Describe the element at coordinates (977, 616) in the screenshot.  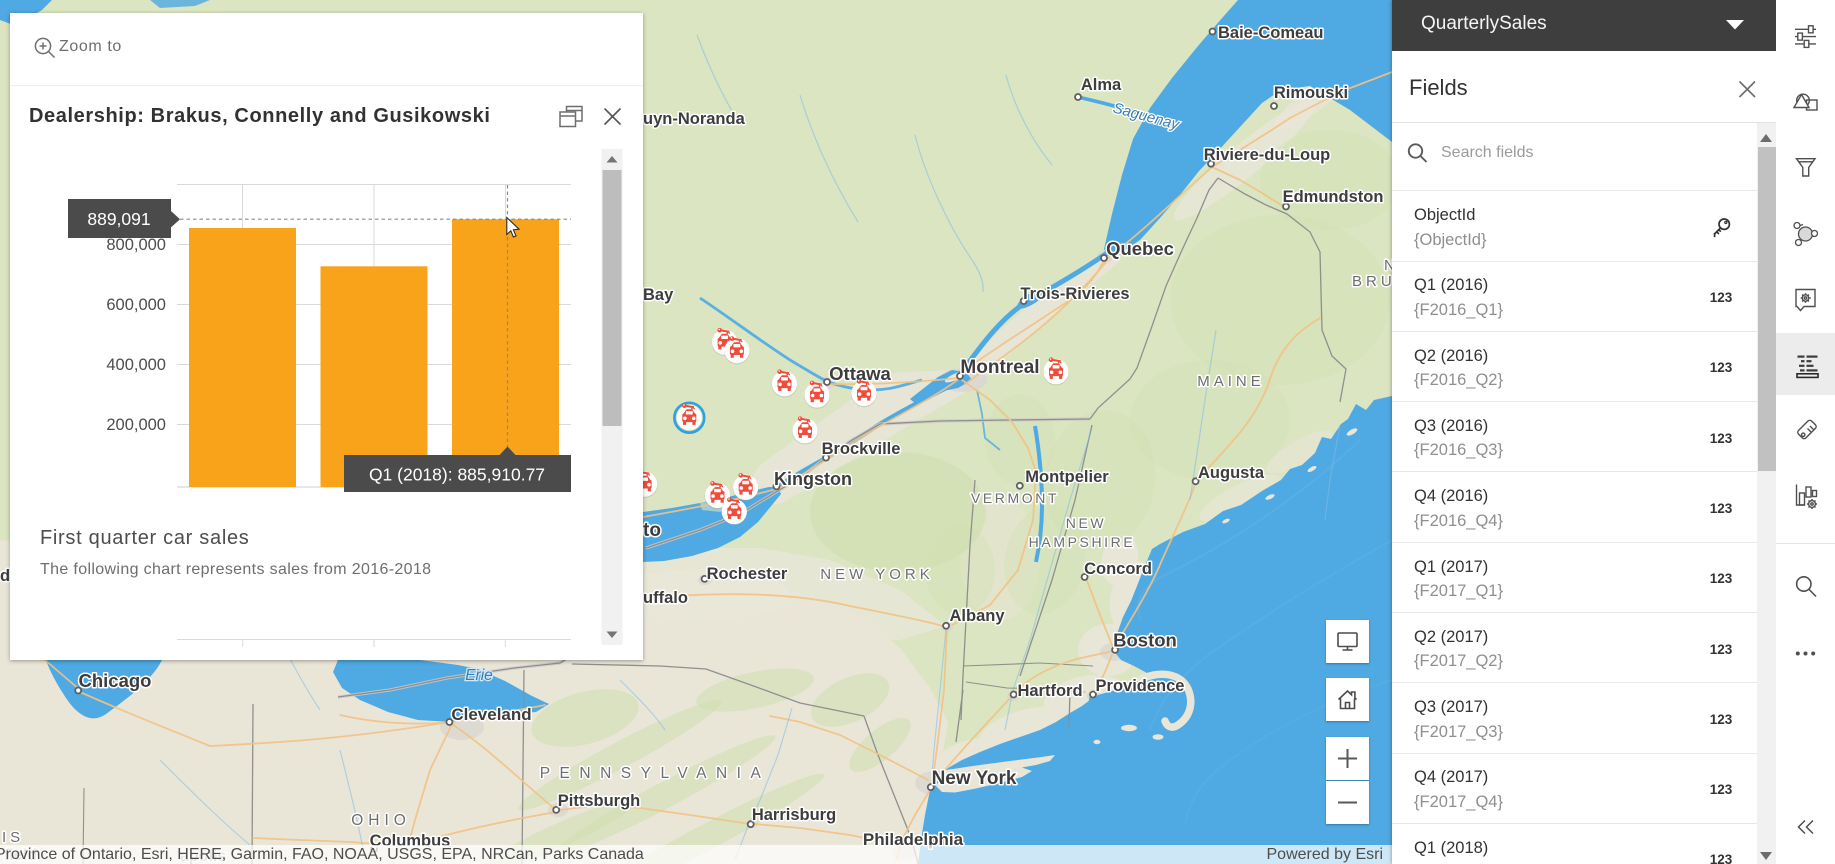
I see `svg-text: Albany` at that location.